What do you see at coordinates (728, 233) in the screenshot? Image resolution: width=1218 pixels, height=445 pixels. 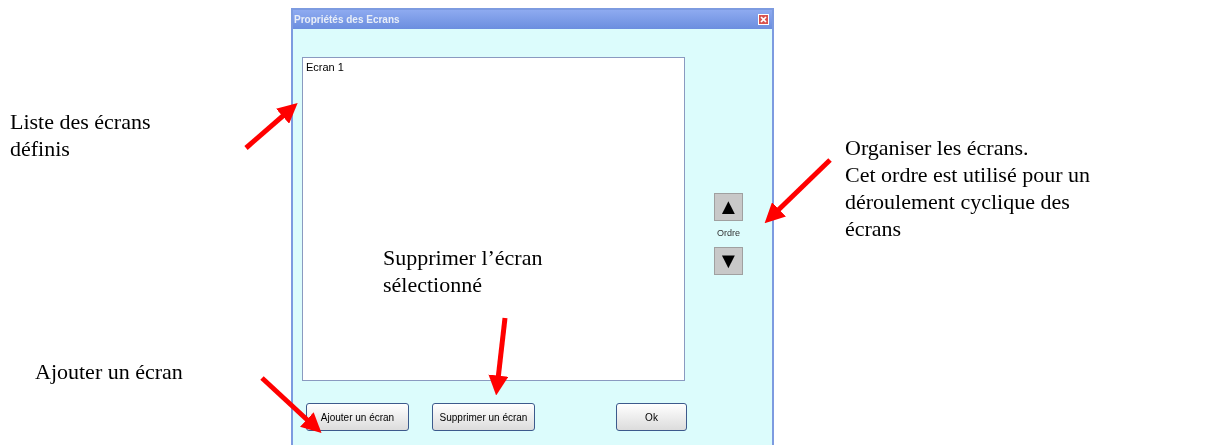 I see `order-label: Ordre` at bounding box center [728, 233].